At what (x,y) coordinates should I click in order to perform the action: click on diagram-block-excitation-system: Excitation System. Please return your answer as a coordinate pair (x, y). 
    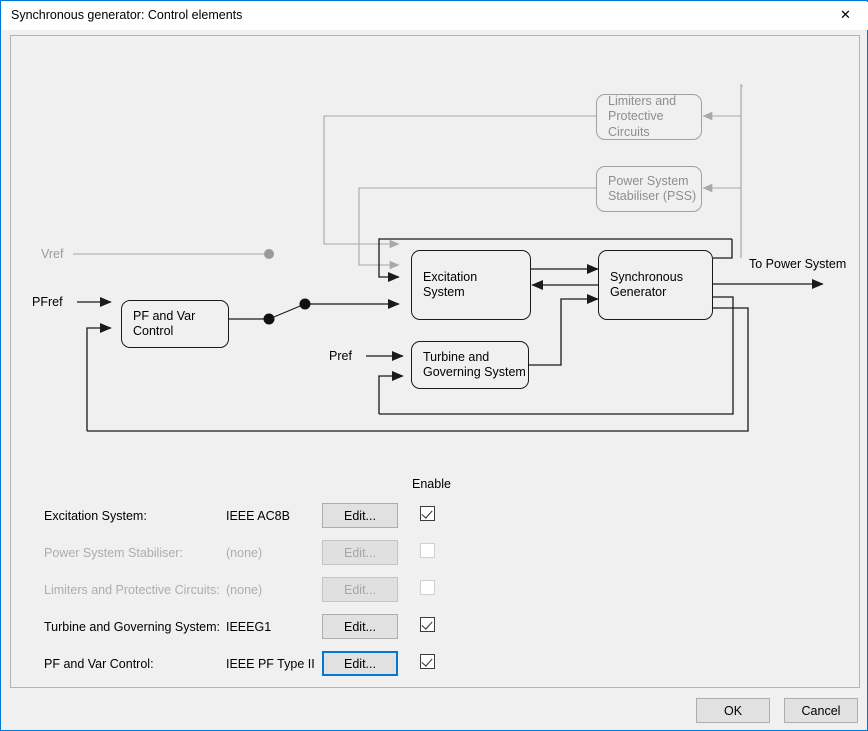
    Looking at the image, I should click on (471, 285).